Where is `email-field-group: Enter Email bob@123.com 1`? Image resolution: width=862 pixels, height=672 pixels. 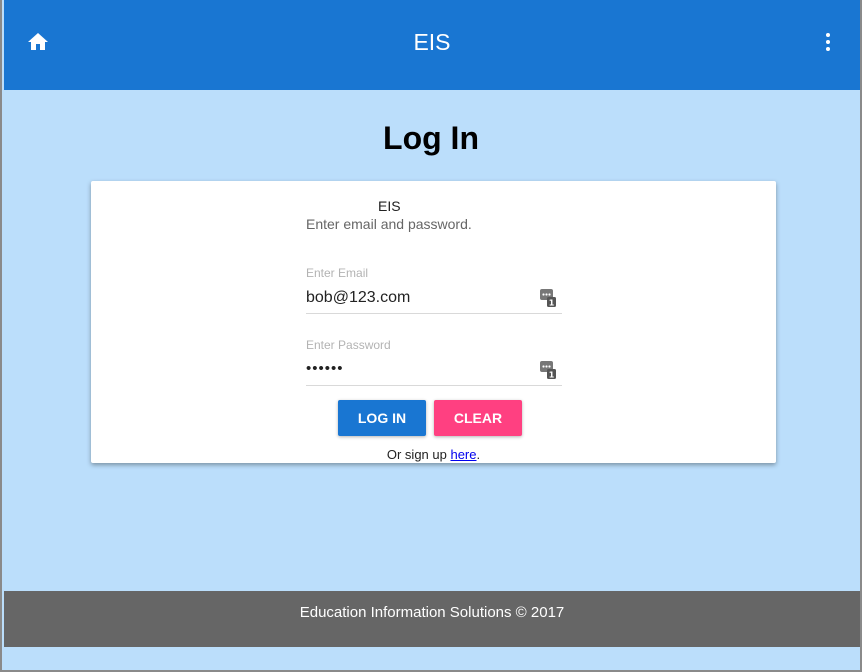
email-field-group: Enter Email bob@123.com 1 is located at coordinates (434, 290).